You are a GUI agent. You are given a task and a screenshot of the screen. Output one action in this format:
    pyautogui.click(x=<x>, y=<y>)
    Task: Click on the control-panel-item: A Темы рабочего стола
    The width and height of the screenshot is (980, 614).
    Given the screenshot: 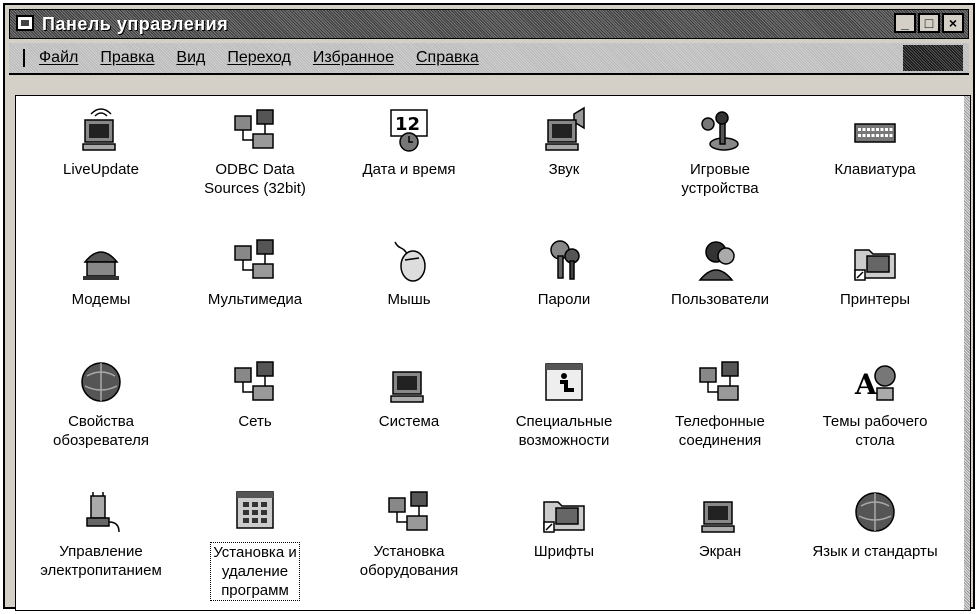 What is the action you would take?
    pyautogui.click(x=875, y=404)
    